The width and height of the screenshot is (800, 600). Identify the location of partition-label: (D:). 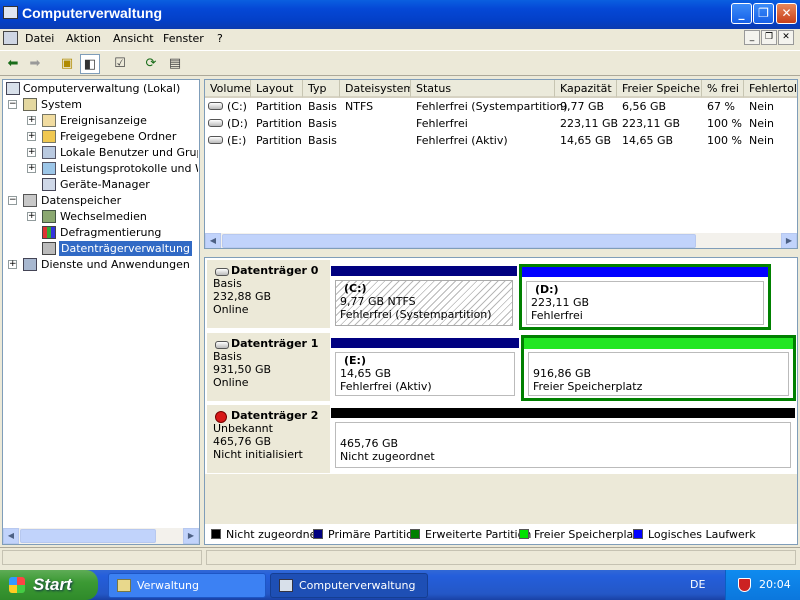
(547, 289).